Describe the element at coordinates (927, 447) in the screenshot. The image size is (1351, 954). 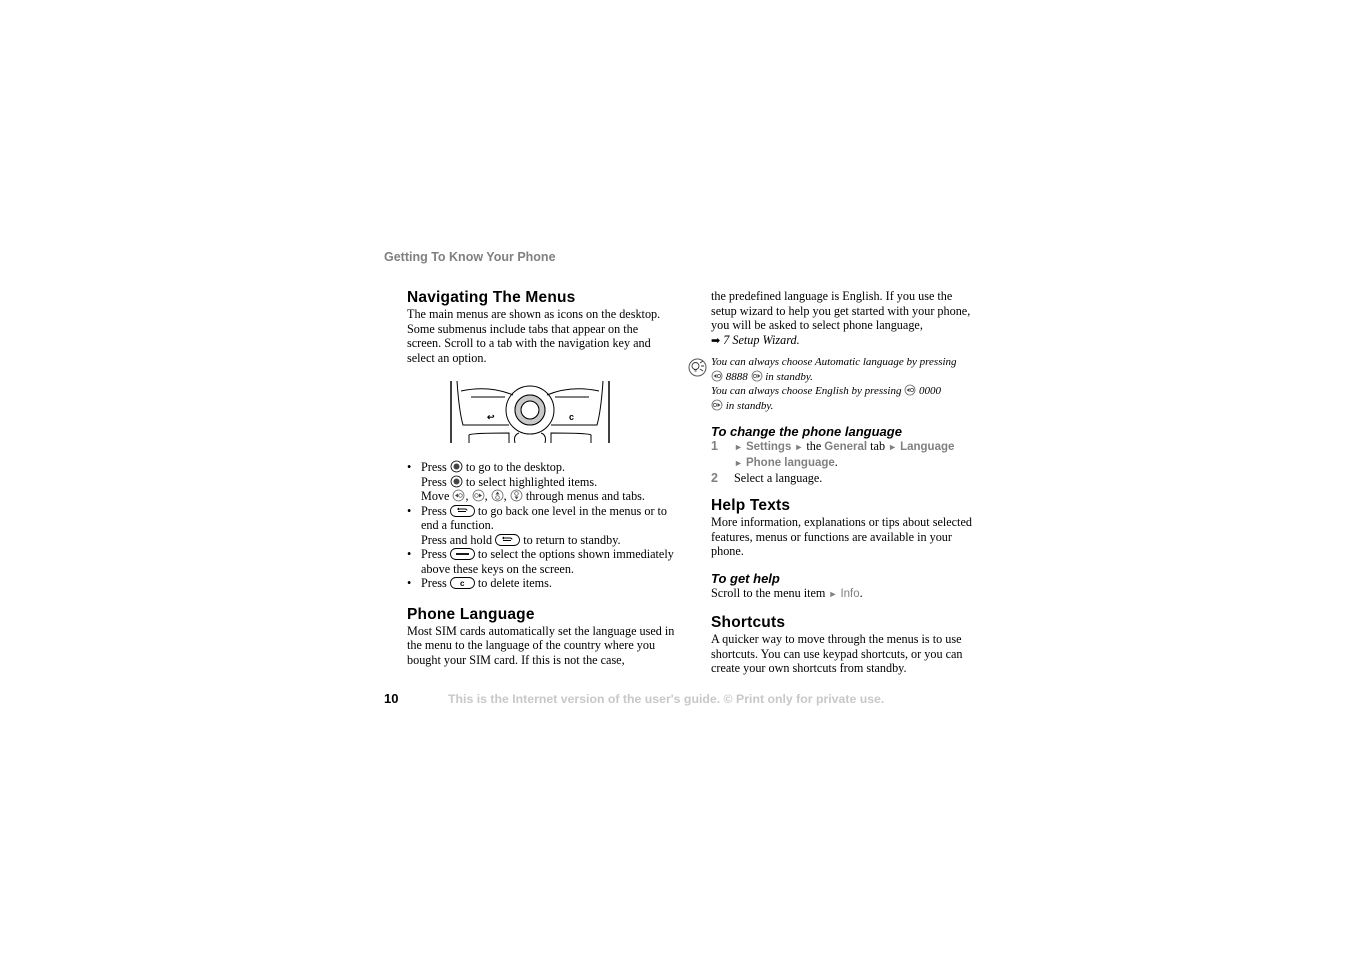
I see `menu-language: Language` at that location.